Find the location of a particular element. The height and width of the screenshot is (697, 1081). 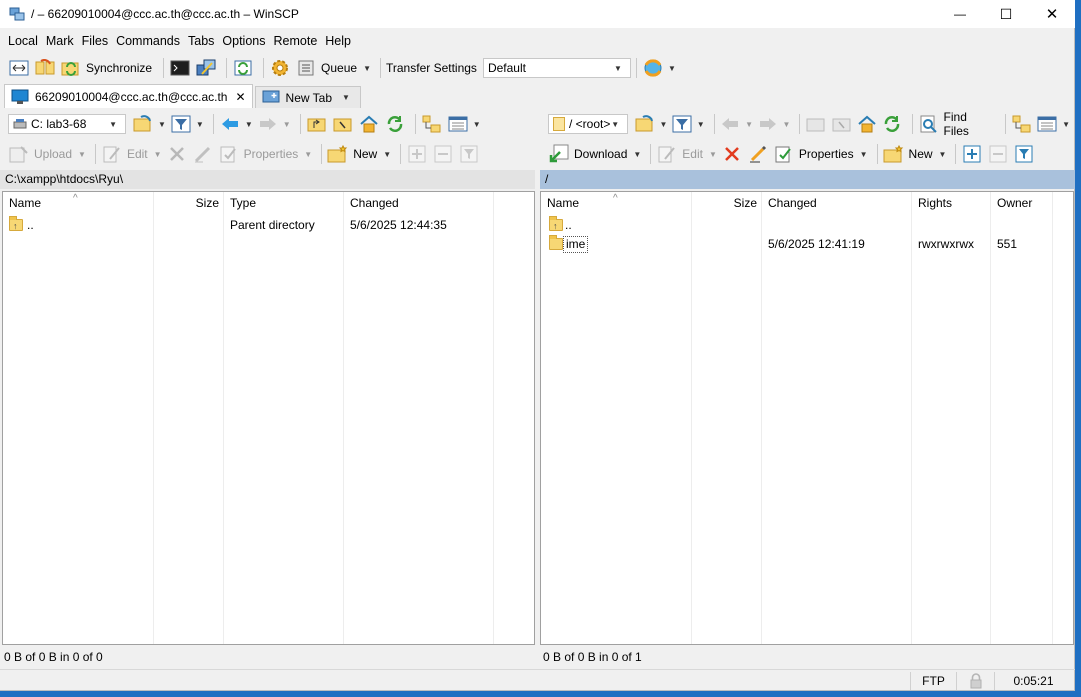

upload-button: Upload is located at coordinates (53, 154).